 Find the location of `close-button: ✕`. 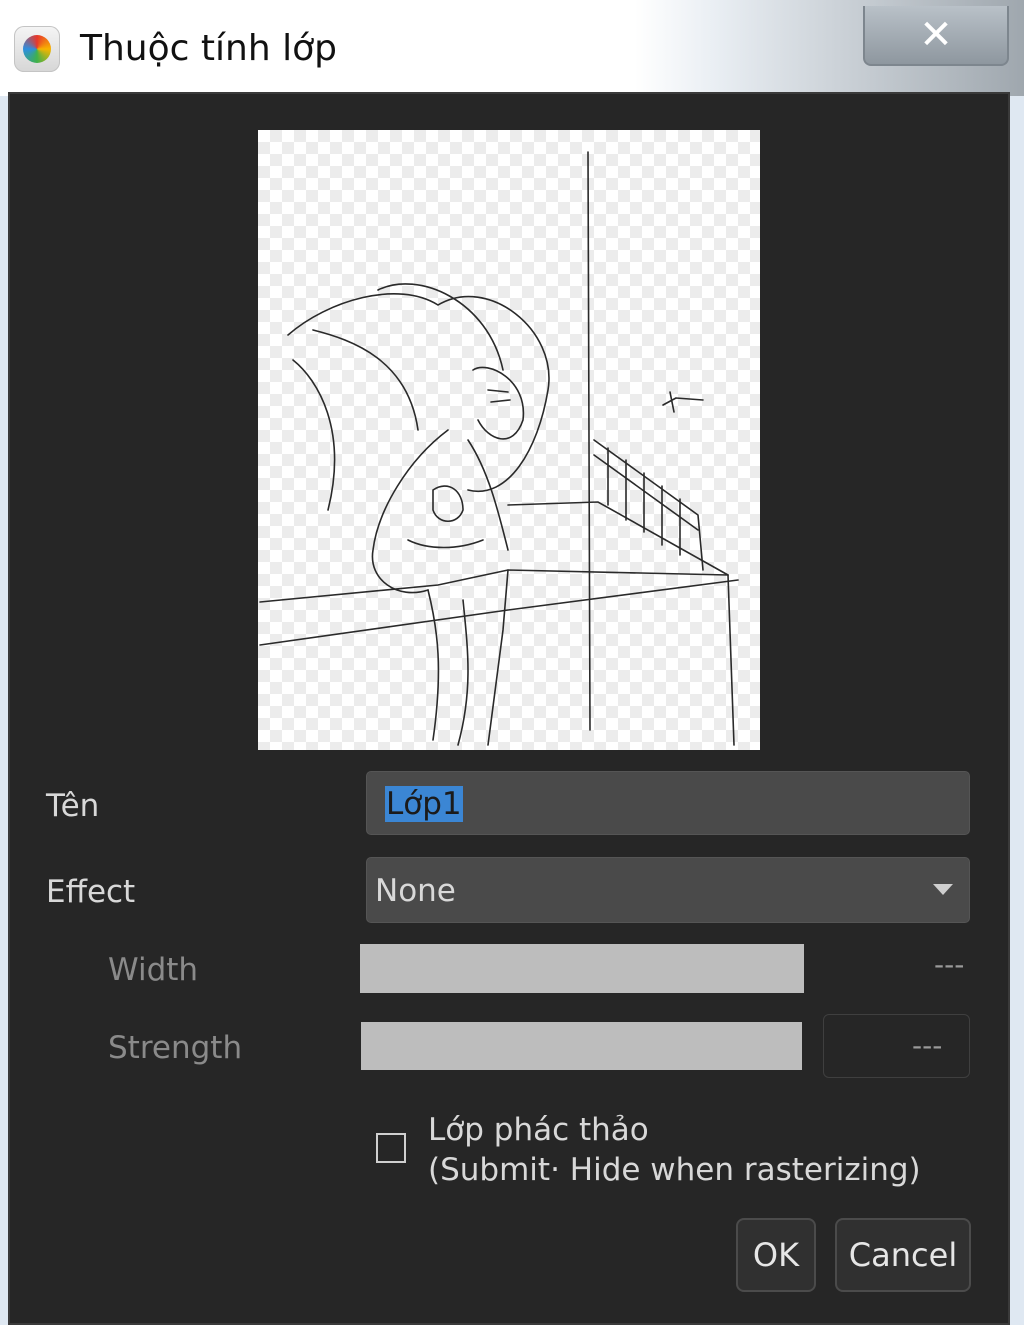

close-button: ✕ is located at coordinates (936, 36).